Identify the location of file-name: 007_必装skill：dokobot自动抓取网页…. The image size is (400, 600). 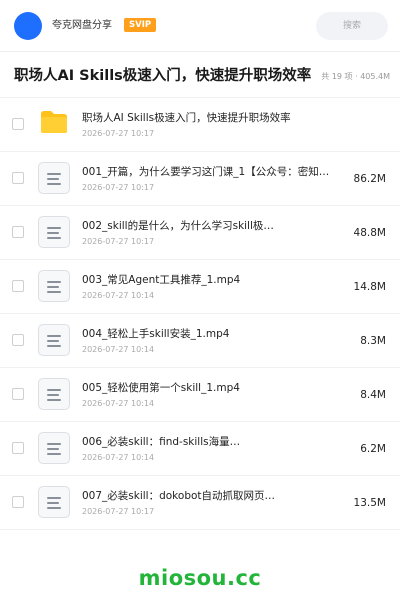
(179, 496).